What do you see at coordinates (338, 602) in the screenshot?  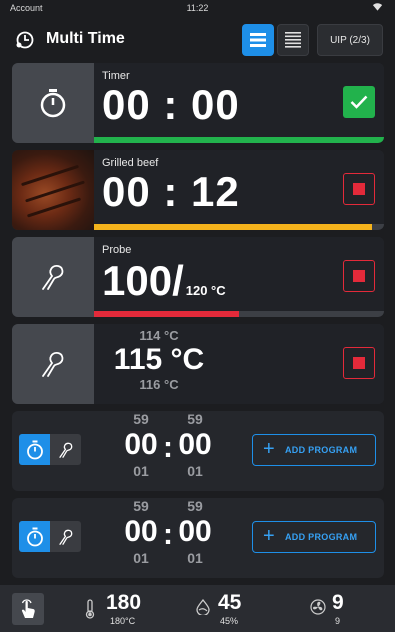 I see `fan-value: 9` at bounding box center [338, 602].